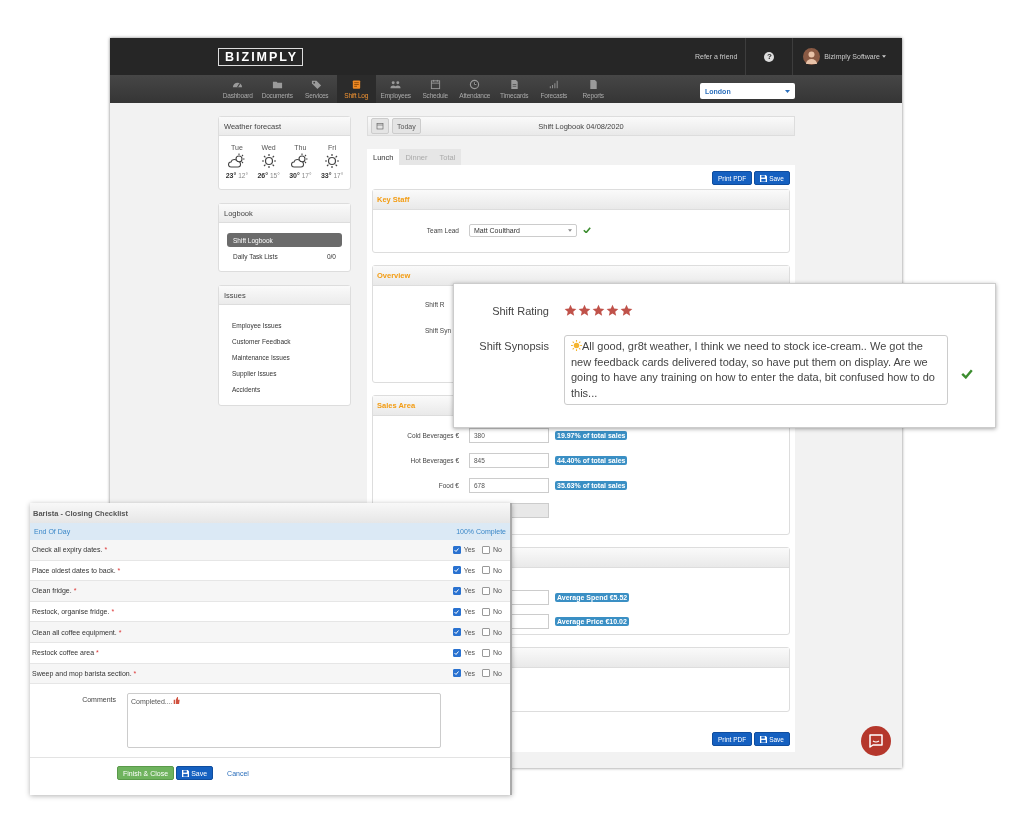  Describe the element at coordinates (554, 84) in the screenshot. I see `bar-chart-icon` at that location.